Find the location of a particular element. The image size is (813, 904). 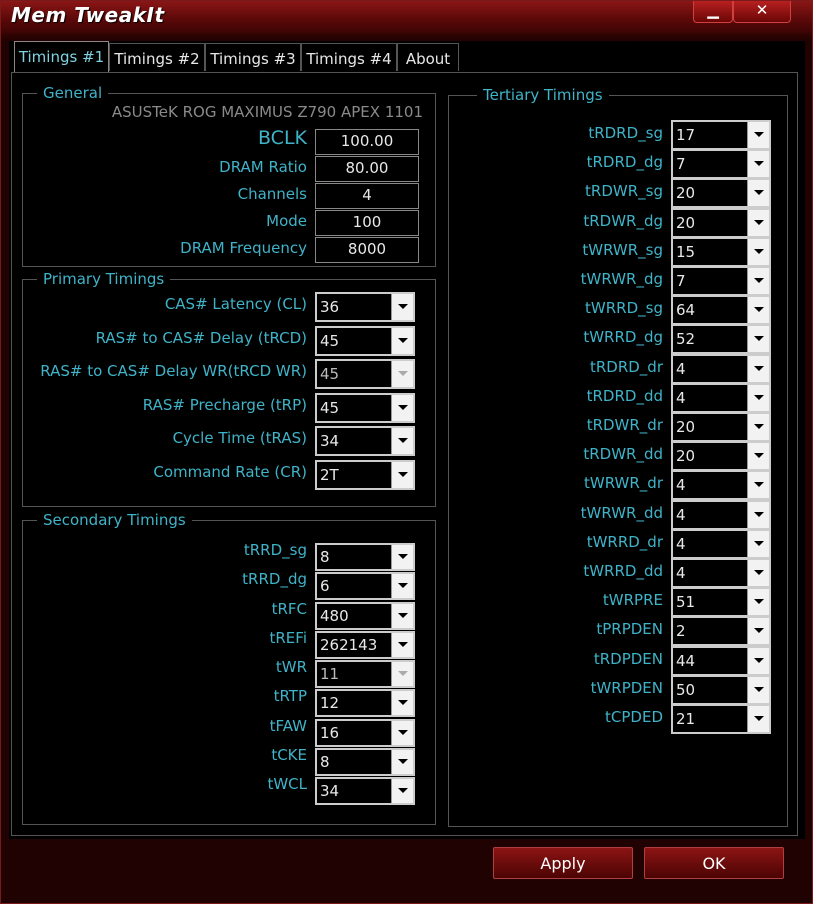

secondary-tcke-select: 8 is located at coordinates (365, 762).